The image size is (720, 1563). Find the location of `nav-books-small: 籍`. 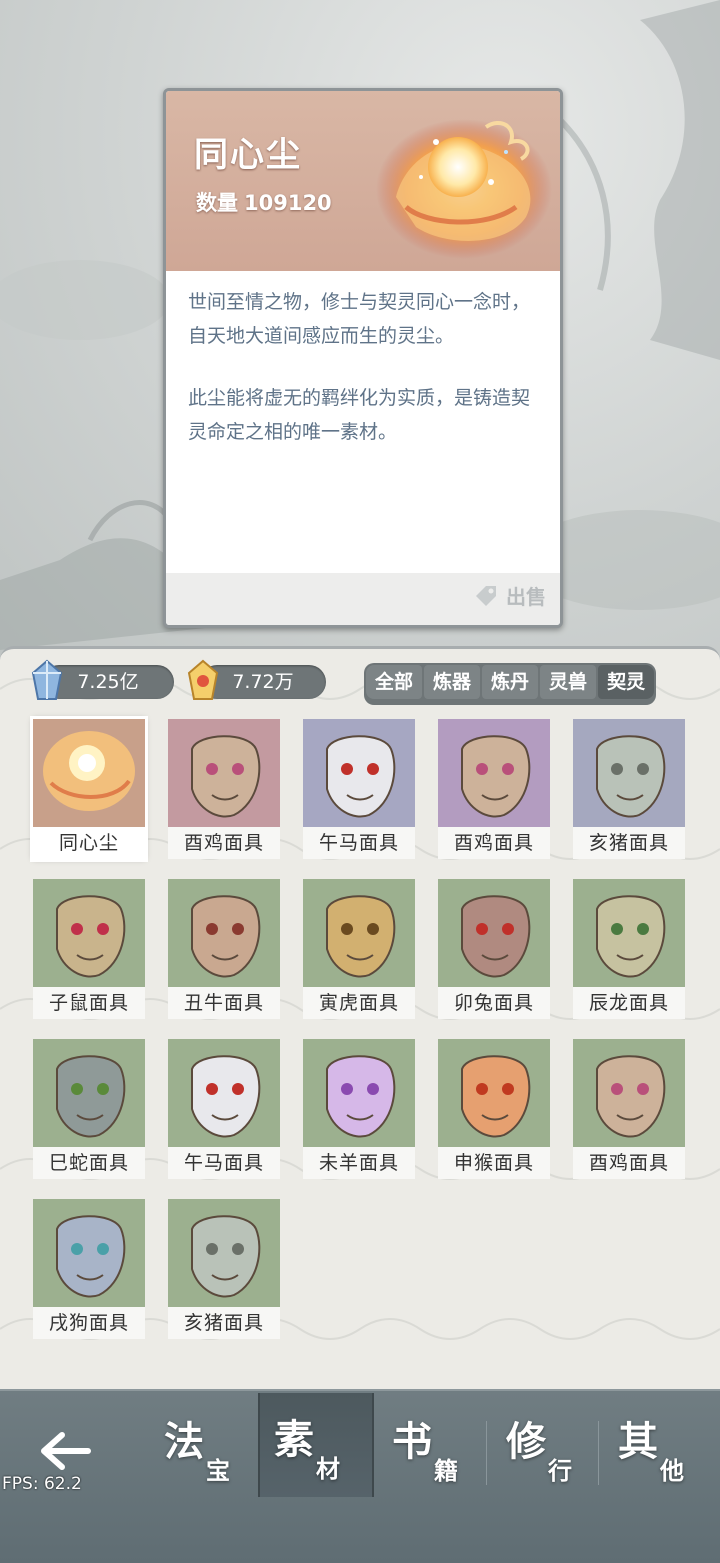

nav-books-small: 籍 is located at coordinates (446, 1471).